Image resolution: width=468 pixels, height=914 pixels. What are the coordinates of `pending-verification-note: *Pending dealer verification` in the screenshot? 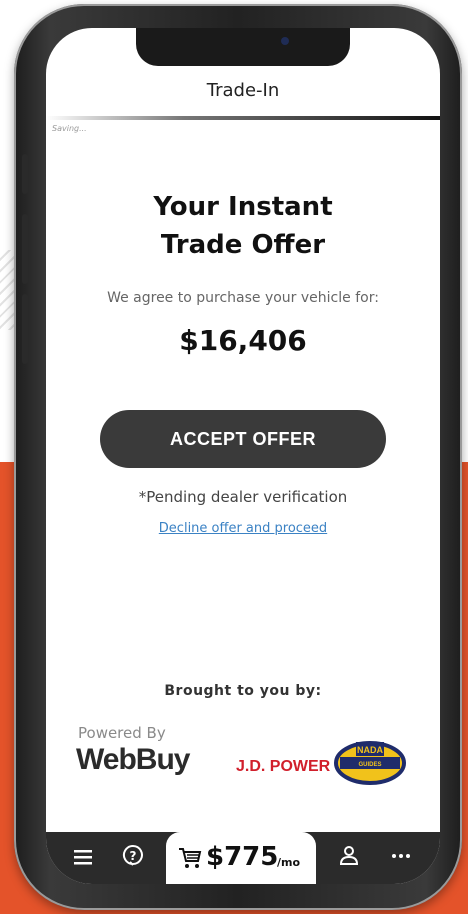 It's located at (243, 497).